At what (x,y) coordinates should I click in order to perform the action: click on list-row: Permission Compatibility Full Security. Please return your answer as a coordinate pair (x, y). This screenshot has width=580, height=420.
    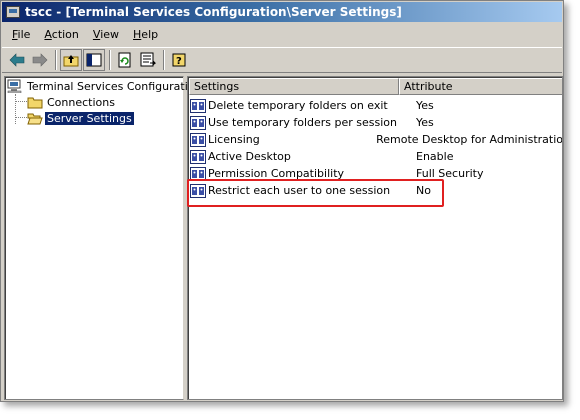
    Looking at the image, I should click on (376, 173).